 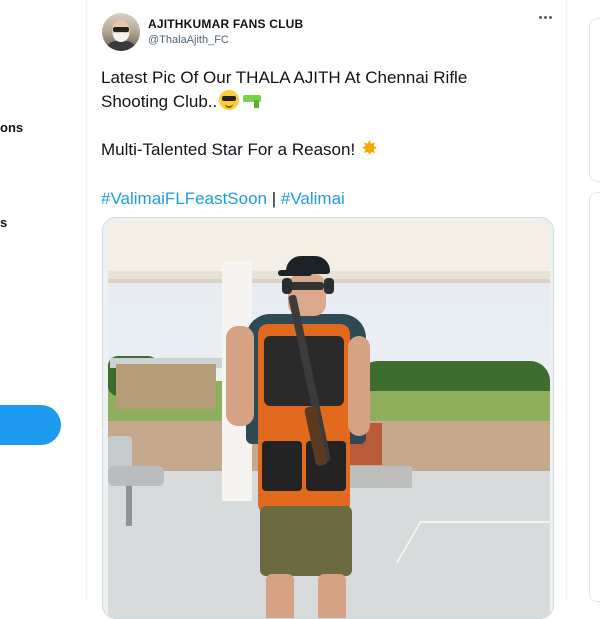 I want to click on sidebar-item-label: s, so click(x=3, y=222).